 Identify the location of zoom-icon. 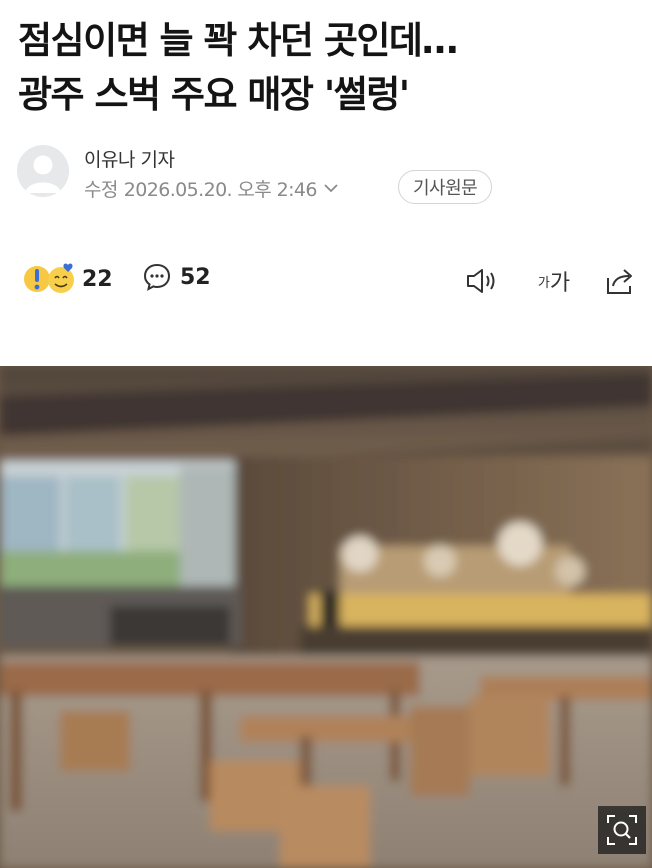
(622, 830).